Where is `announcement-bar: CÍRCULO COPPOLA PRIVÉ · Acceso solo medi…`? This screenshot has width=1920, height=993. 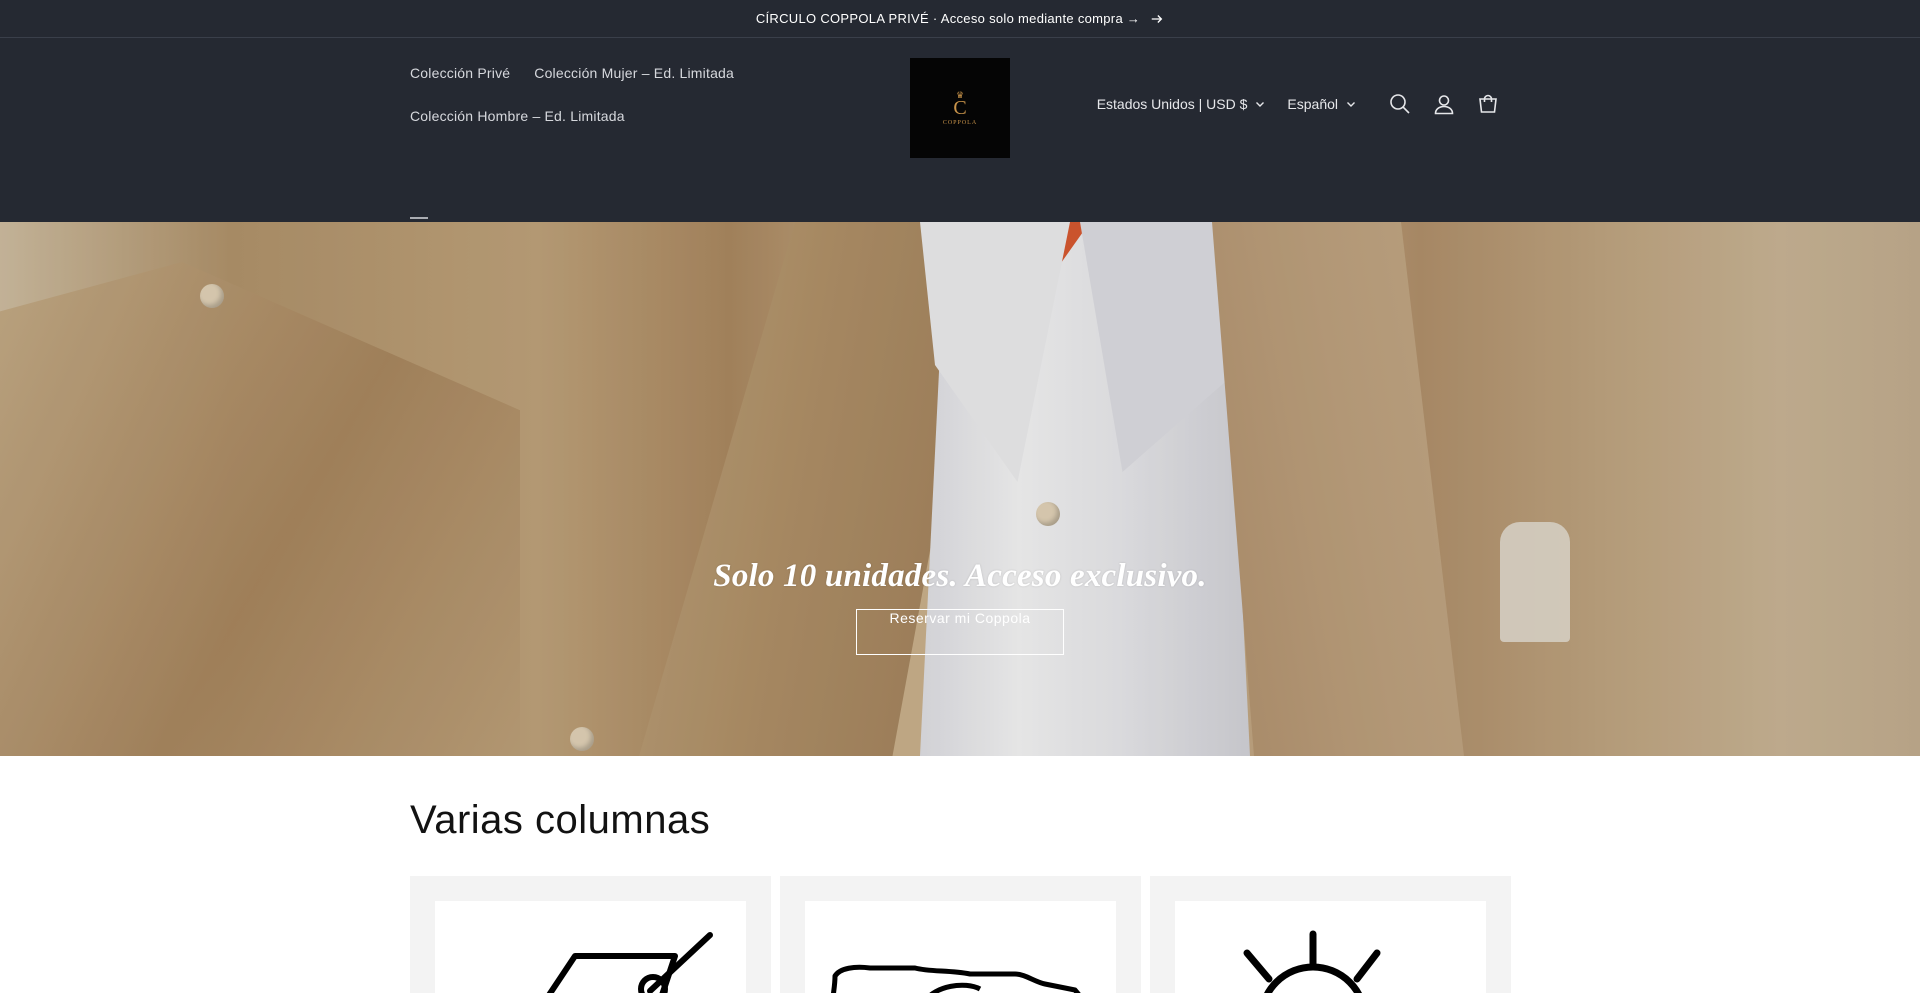
announcement-bar: CÍRCULO COPPOLA PRIVÉ · Acceso solo medi… is located at coordinates (960, 19).